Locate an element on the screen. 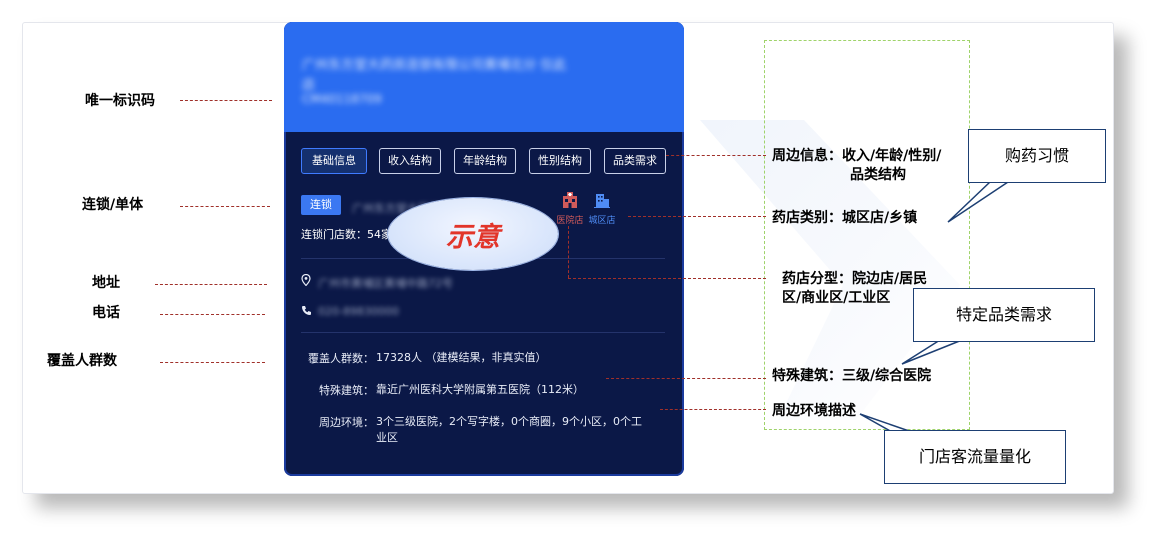 This screenshot has width=1160, height=540. callout-buying-habit: 购药习惯 is located at coordinates (1037, 156).